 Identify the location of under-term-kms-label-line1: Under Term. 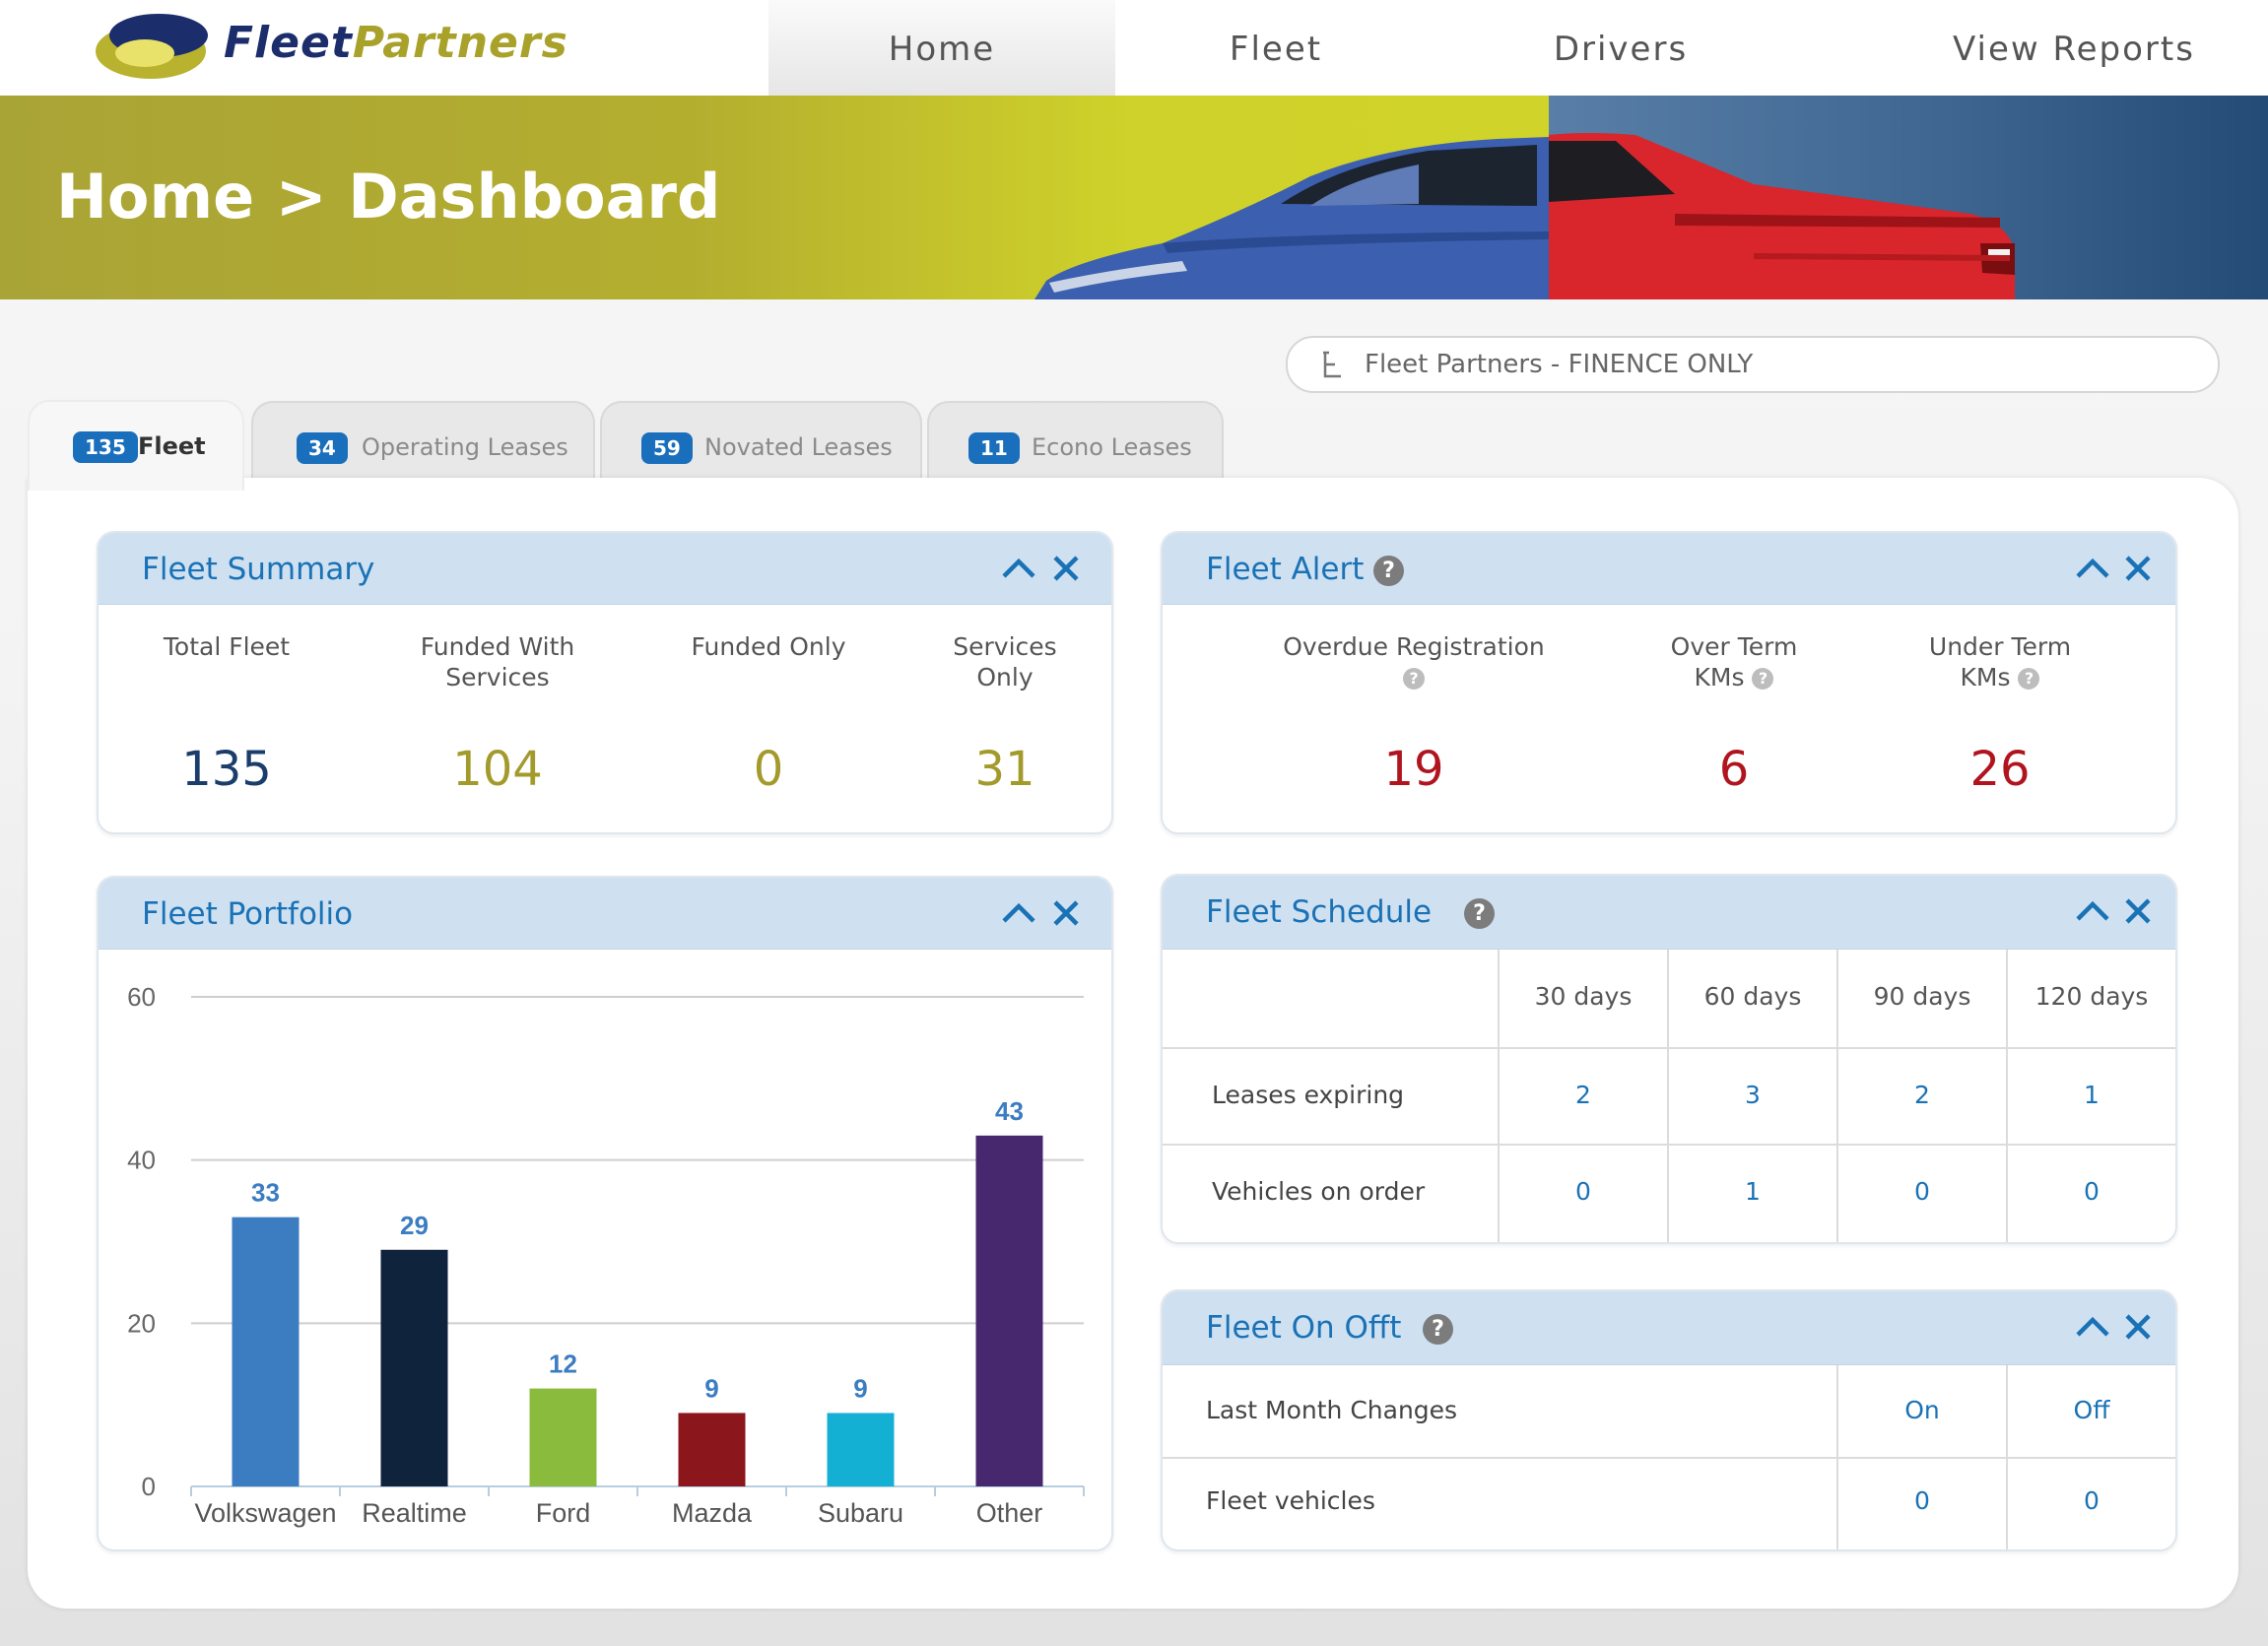
(2000, 646).